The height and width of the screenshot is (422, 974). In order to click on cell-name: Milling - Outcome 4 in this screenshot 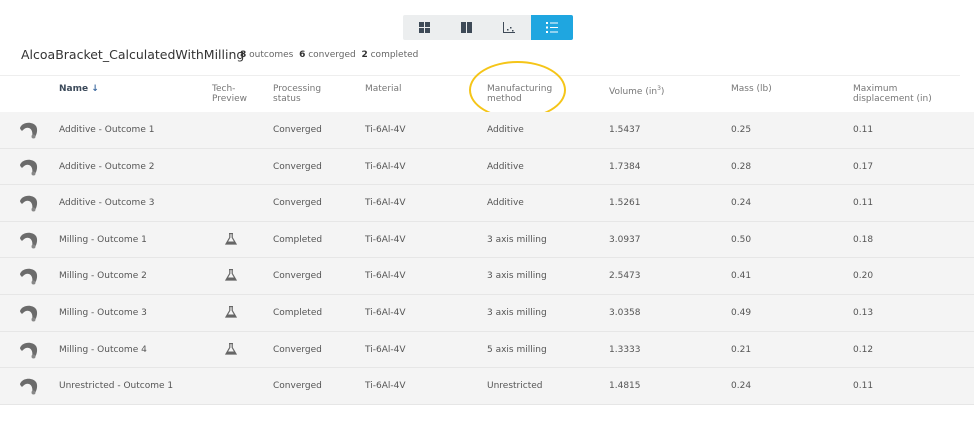, I will do `click(103, 349)`.